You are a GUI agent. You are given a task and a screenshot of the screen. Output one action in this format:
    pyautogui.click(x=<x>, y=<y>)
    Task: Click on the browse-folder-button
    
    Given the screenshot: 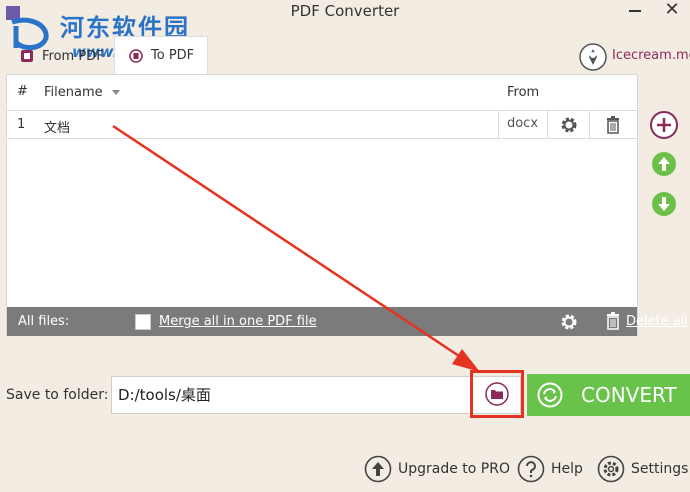 What is the action you would take?
    pyautogui.click(x=497, y=394)
    